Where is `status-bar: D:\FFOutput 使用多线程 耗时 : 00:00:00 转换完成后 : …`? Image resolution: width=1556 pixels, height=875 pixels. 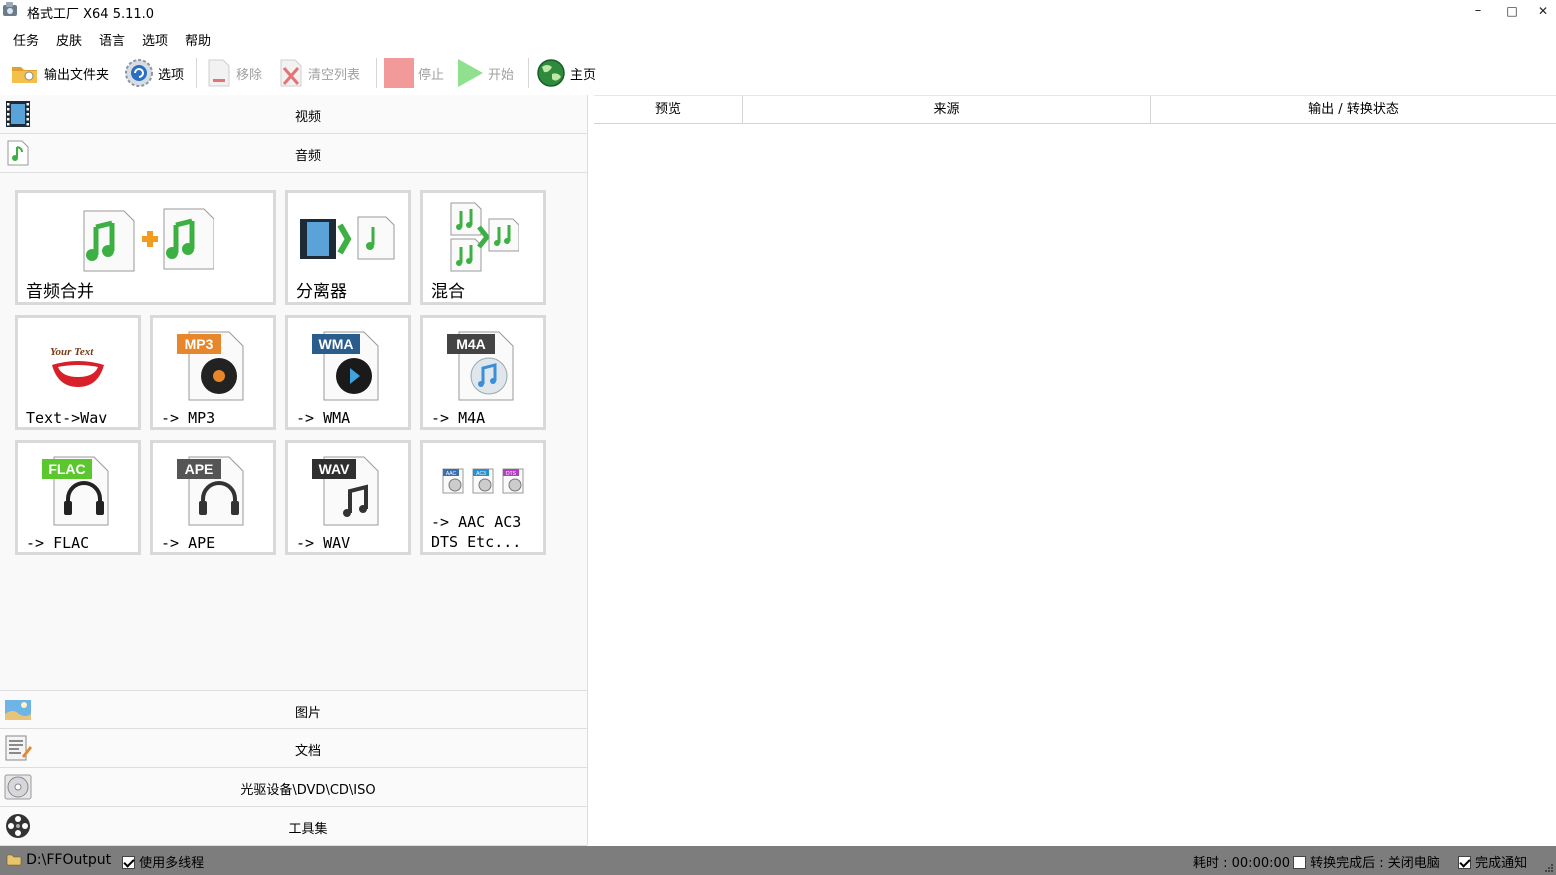
status-bar: D:\FFOutput 使用多线程 耗时 : 00:00:00 转换完成后 : … is located at coordinates (778, 860).